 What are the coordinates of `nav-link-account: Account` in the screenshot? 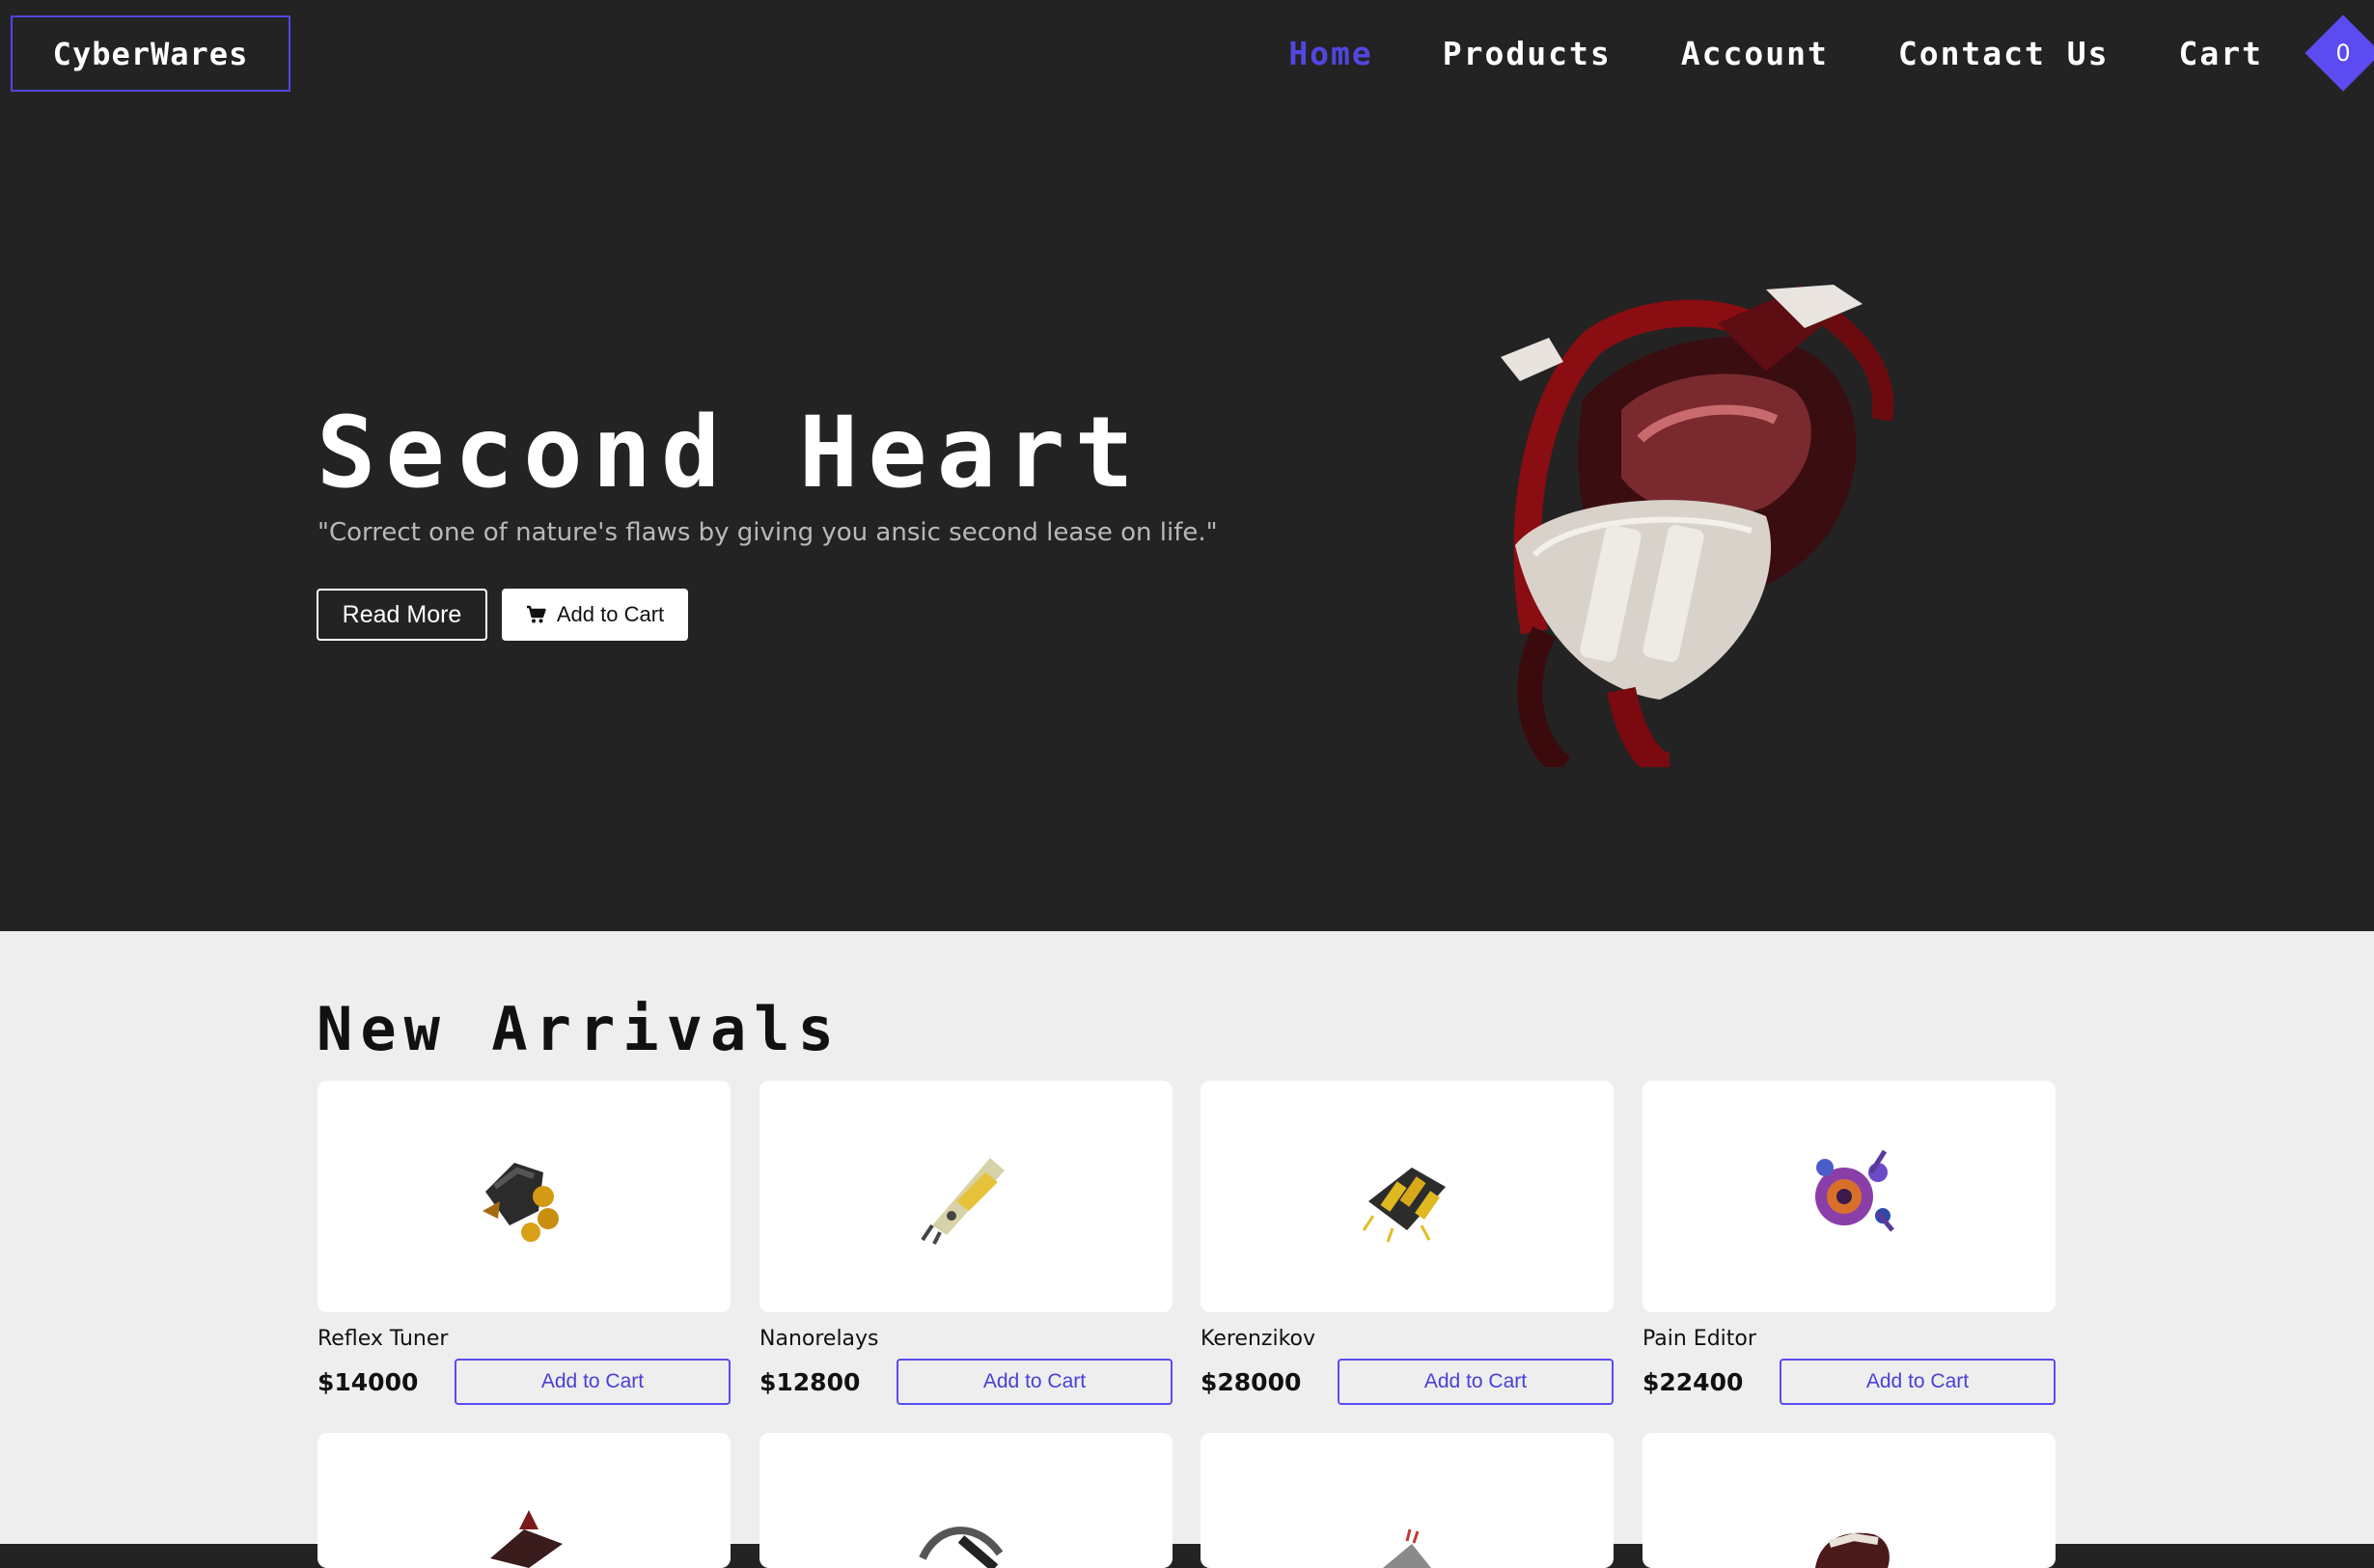 It's located at (1755, 53).